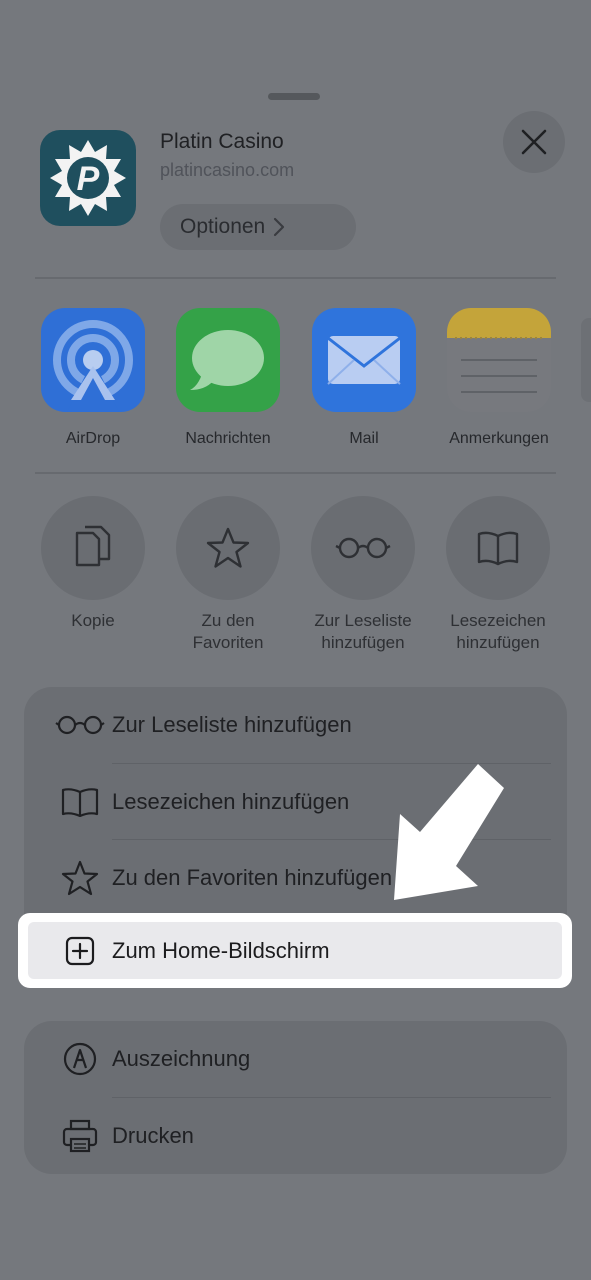 Image resolution: width=591 pixels, height=1280 pixels. Describe the element at coordinates (498, 632) in the screenshot. I see `action-label: Lesezeichen hinzufügen` at that location.